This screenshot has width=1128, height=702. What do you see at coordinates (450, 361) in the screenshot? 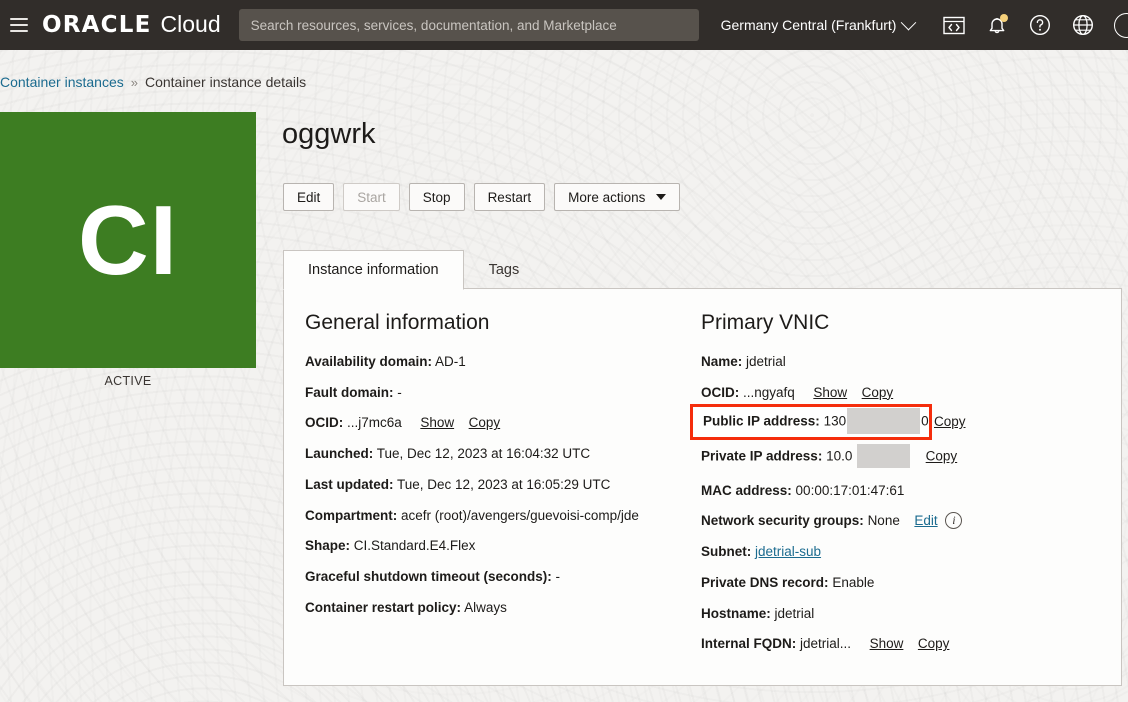
I see `availability-domain-value: AD-1` at bounding box center [450, 361].